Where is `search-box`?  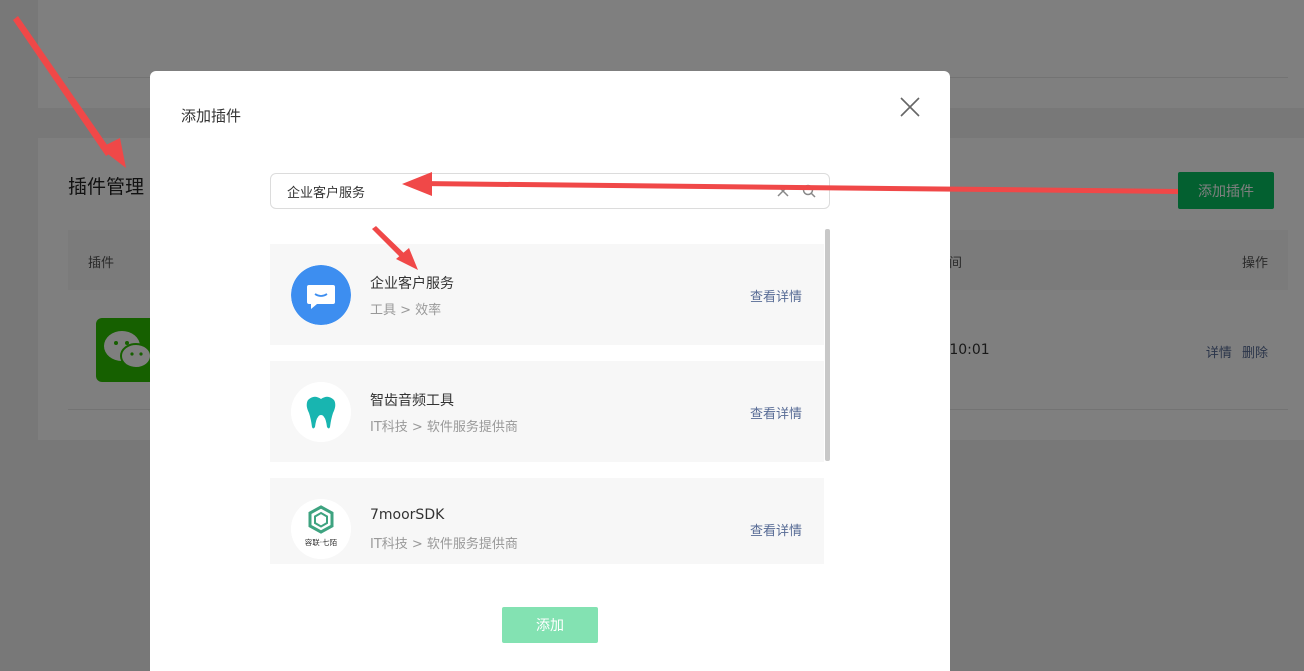
search-box is located at coordinates (550, 191).